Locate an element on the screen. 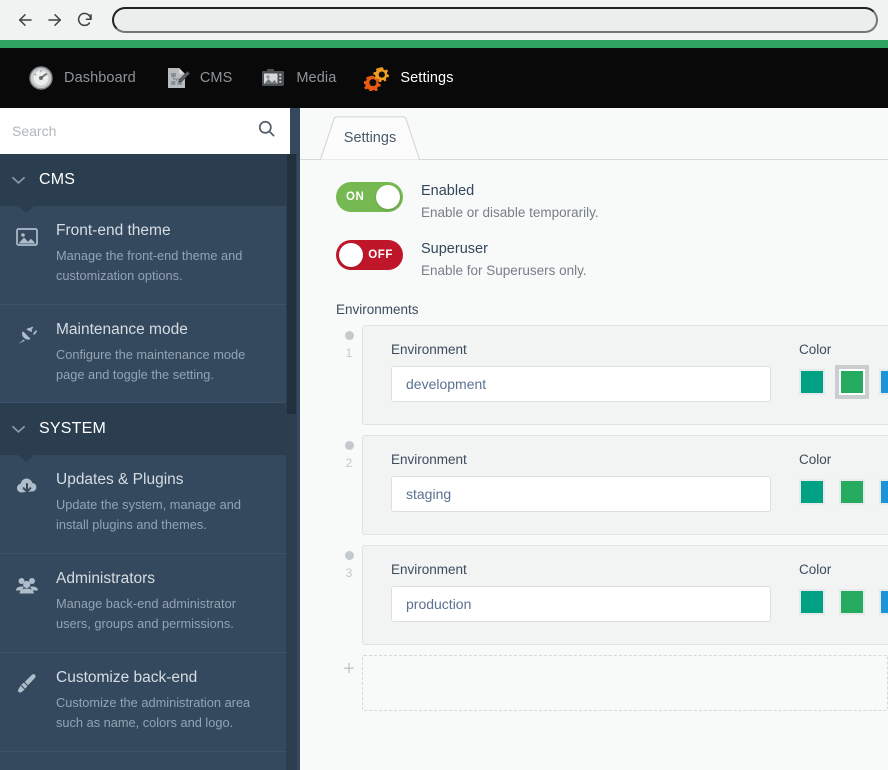  enabled-desc: Enable or disable temporarily. is located at coordinates (510, 212).